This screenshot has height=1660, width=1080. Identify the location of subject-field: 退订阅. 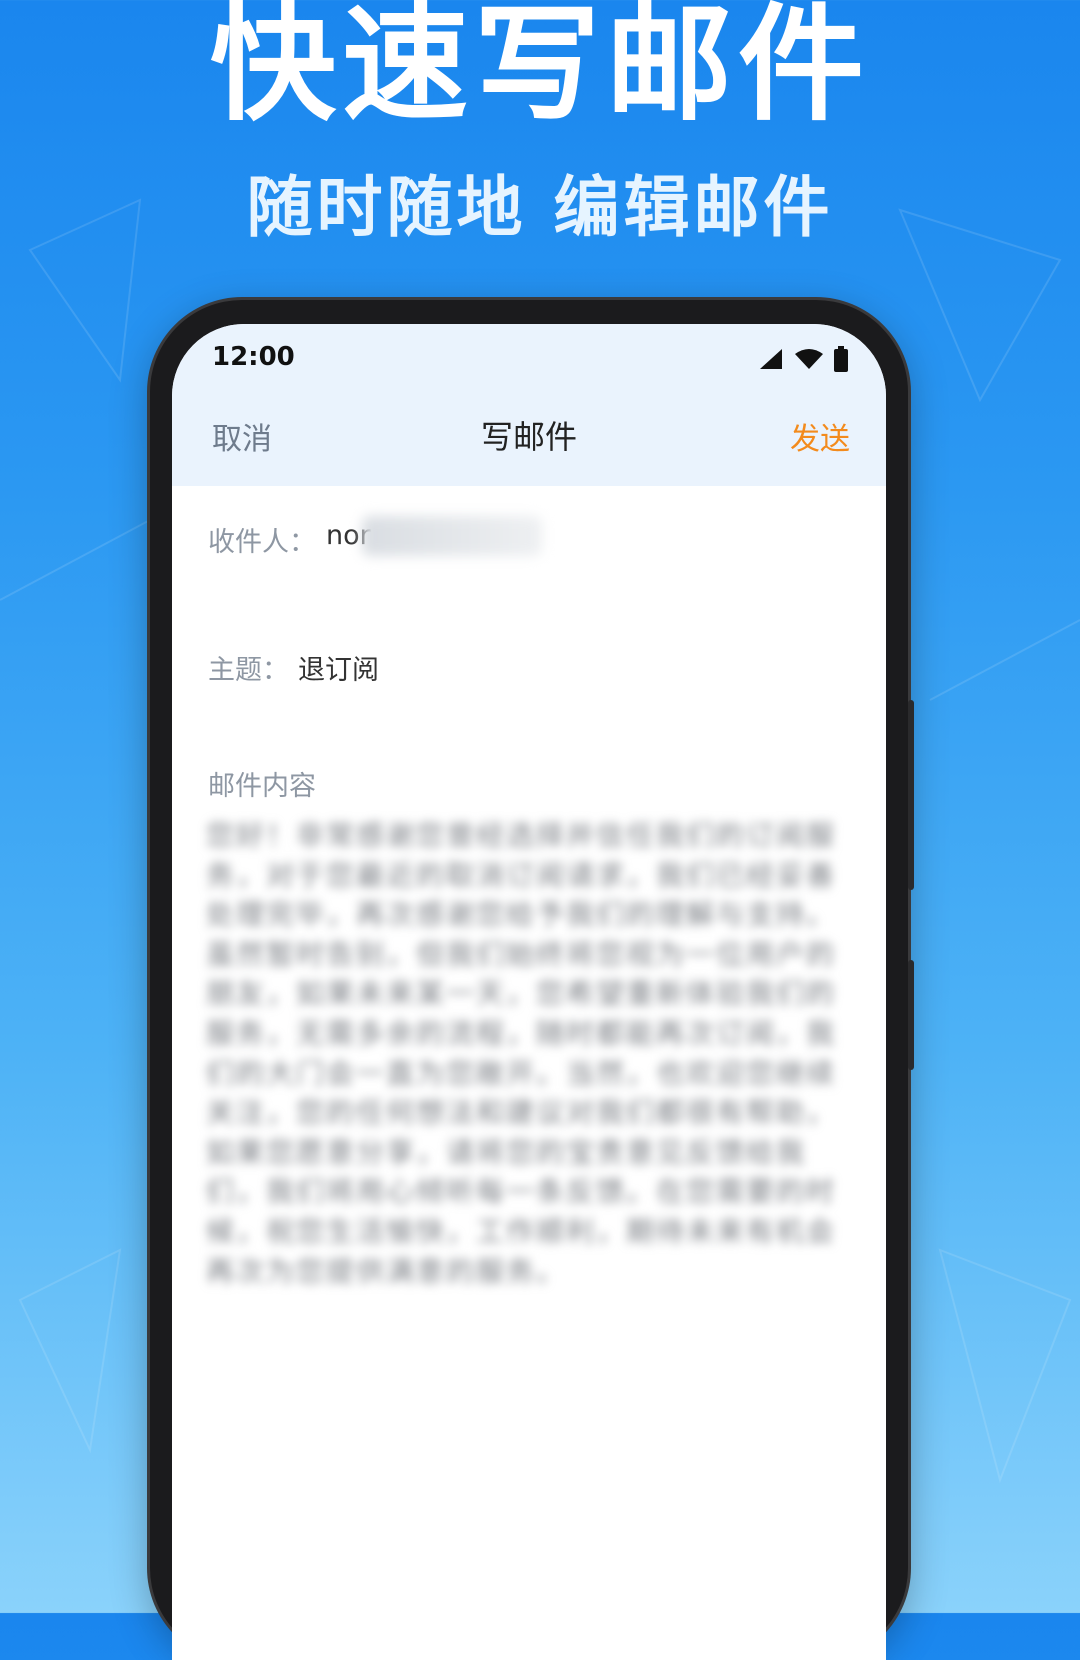
(338, 667).